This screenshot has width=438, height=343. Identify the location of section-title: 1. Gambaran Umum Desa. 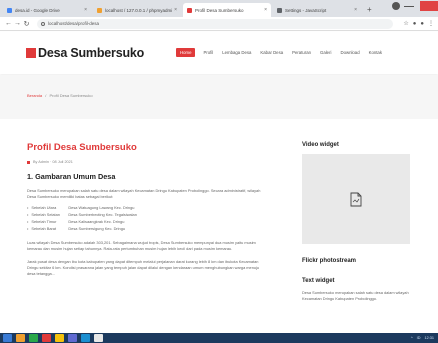
(71, 176).